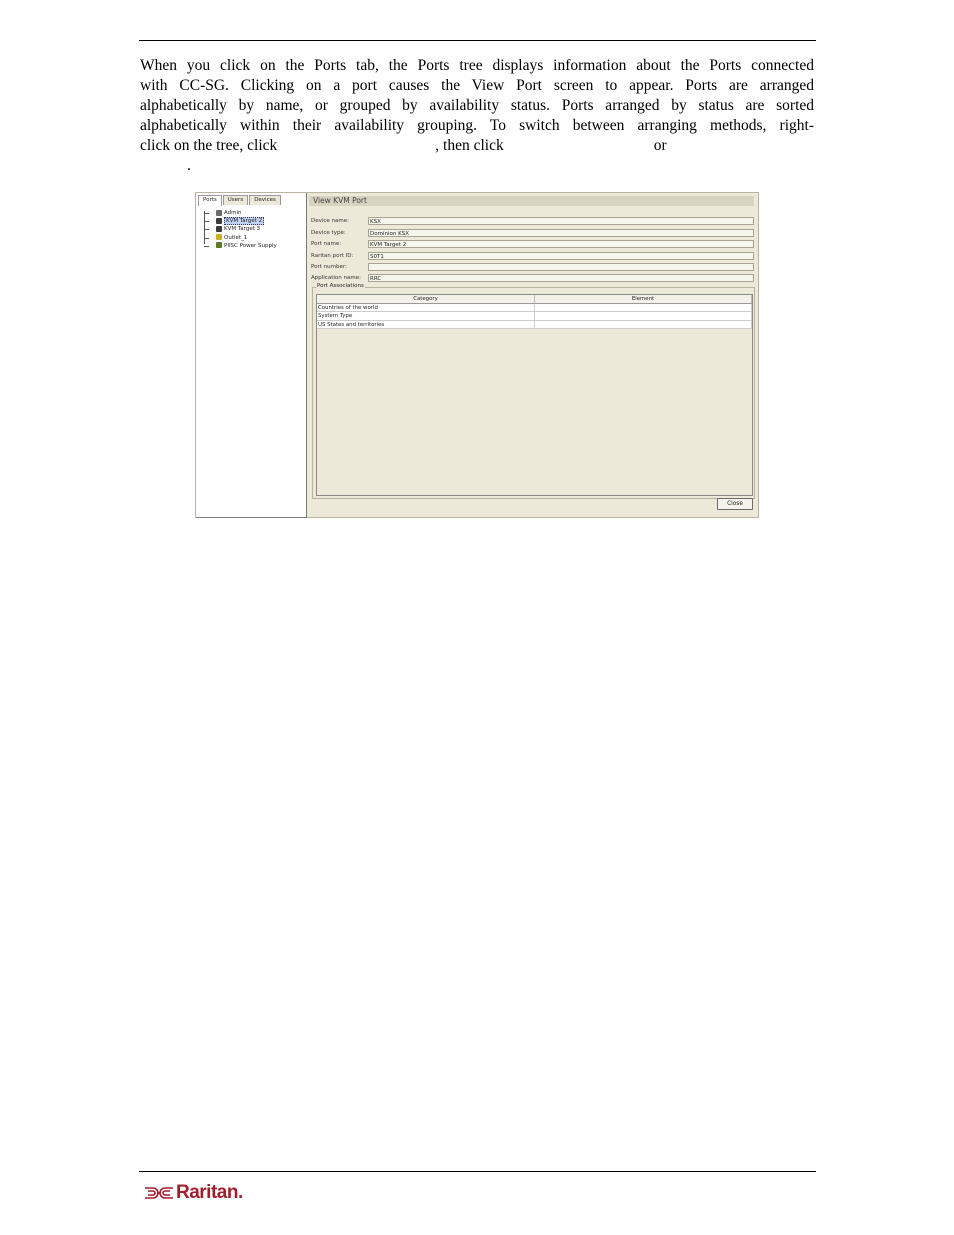 The width and height of the screenshot is (954, 1235). What do you see at coordinates (531, 201) in the screenshot?
I see `panel-title: View KVM Port` at bounding box center [531, 201].